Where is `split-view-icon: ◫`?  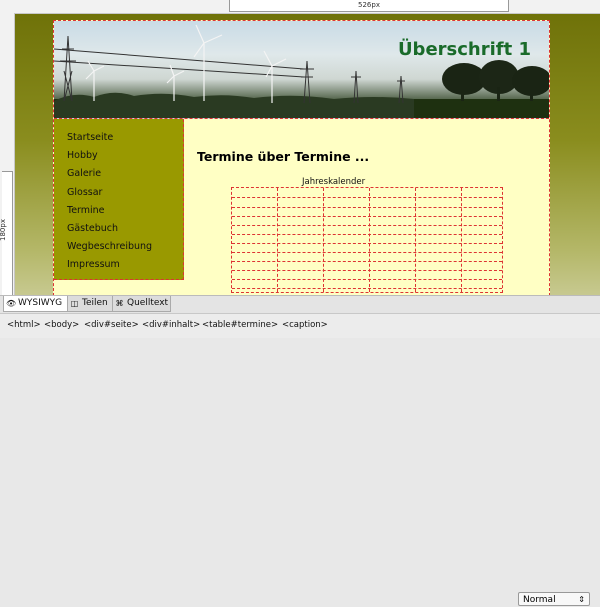
split-view-icon: ◫ is located at coordinates (74, 303).